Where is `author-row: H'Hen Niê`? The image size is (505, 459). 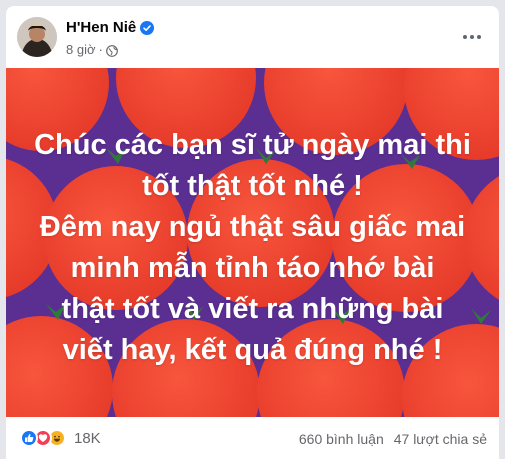
author-row: H'Hen Niê is located at coordinates (110, 27).